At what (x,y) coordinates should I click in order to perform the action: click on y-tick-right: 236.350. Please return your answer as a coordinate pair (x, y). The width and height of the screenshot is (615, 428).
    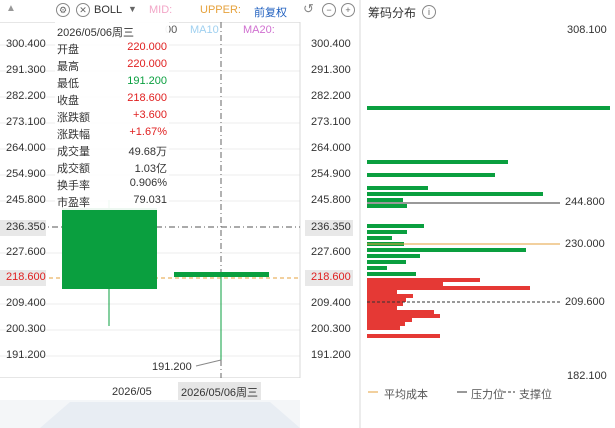
    Looking at the image, I should click on (331, 227).